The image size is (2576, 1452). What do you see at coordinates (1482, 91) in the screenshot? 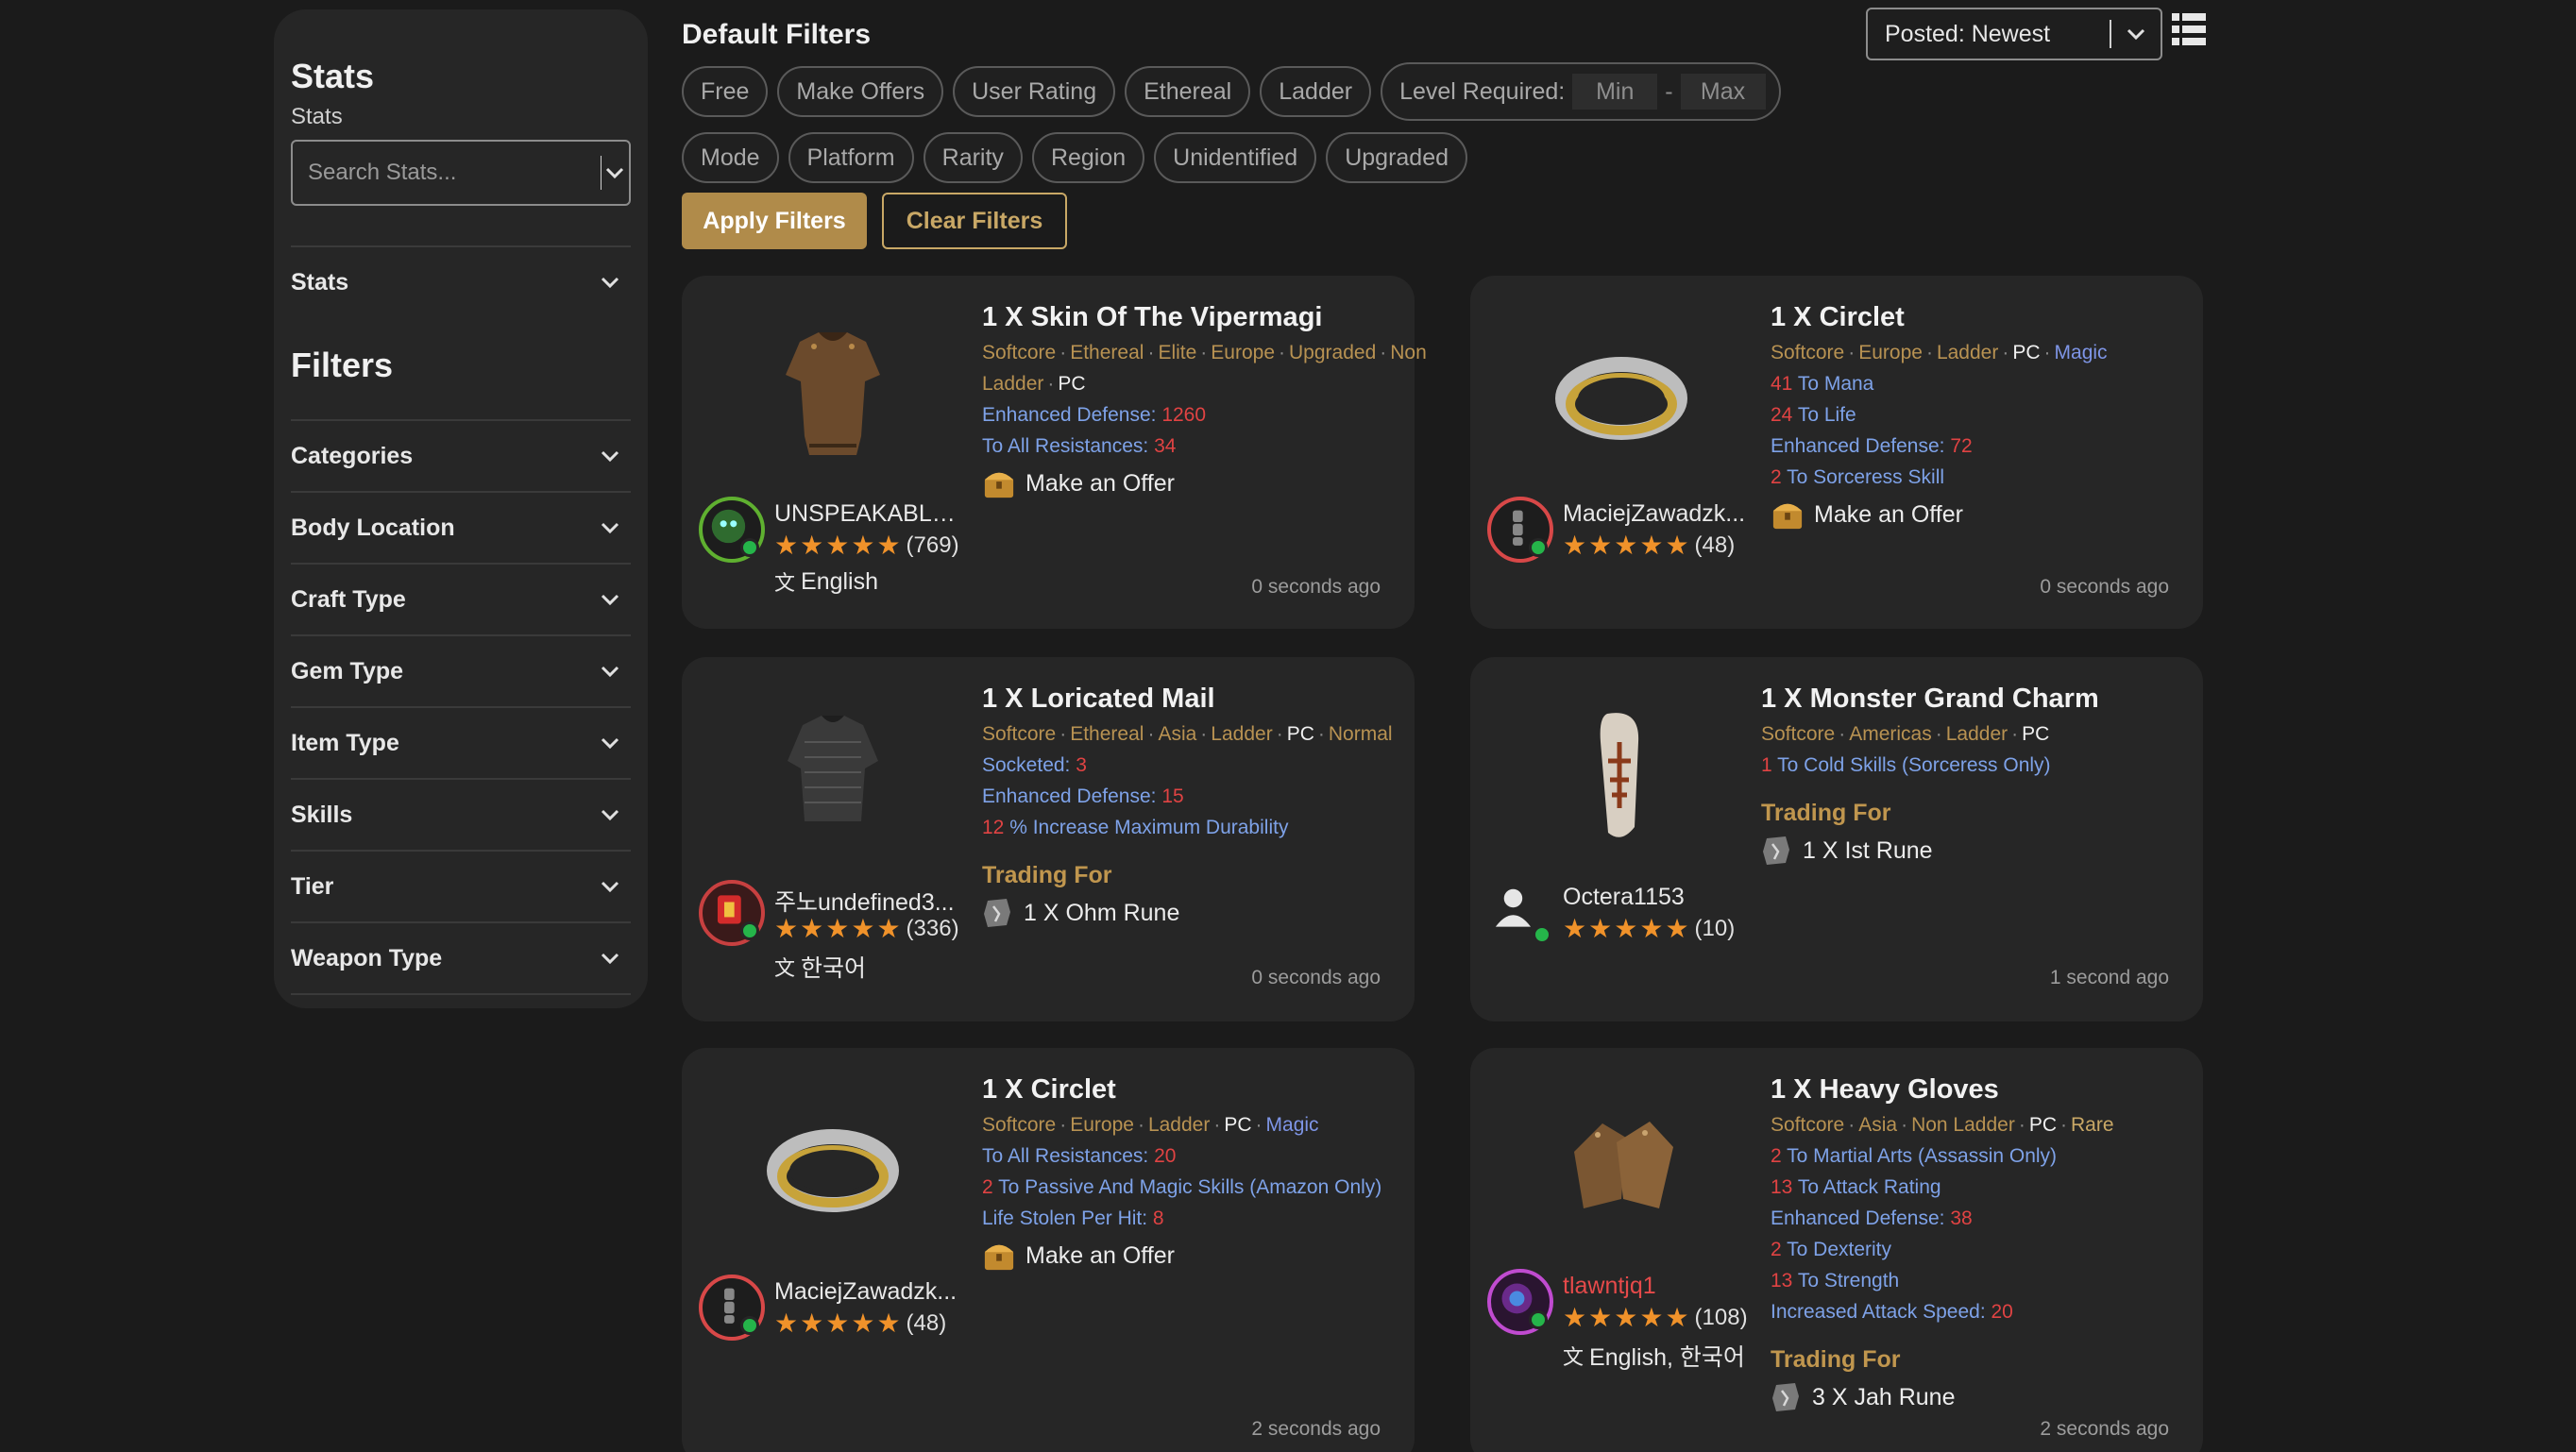
I see `level-required-label: Level Required:` at bounding box center [1482, 91].